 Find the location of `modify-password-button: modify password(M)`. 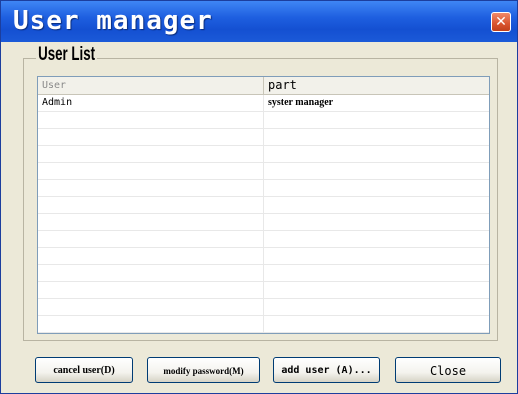

modify-password-button: modify password(M) is located at coordinates (203, 370).